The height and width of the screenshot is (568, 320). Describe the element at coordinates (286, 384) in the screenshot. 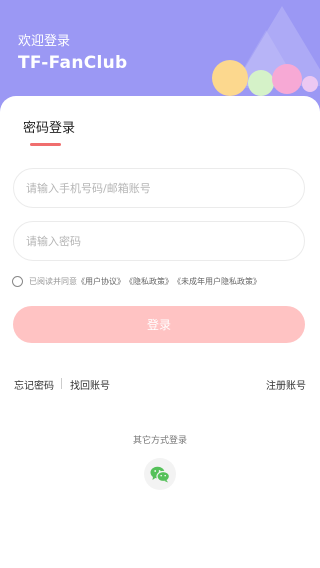

I see `register-link: 注册账号` at that location.